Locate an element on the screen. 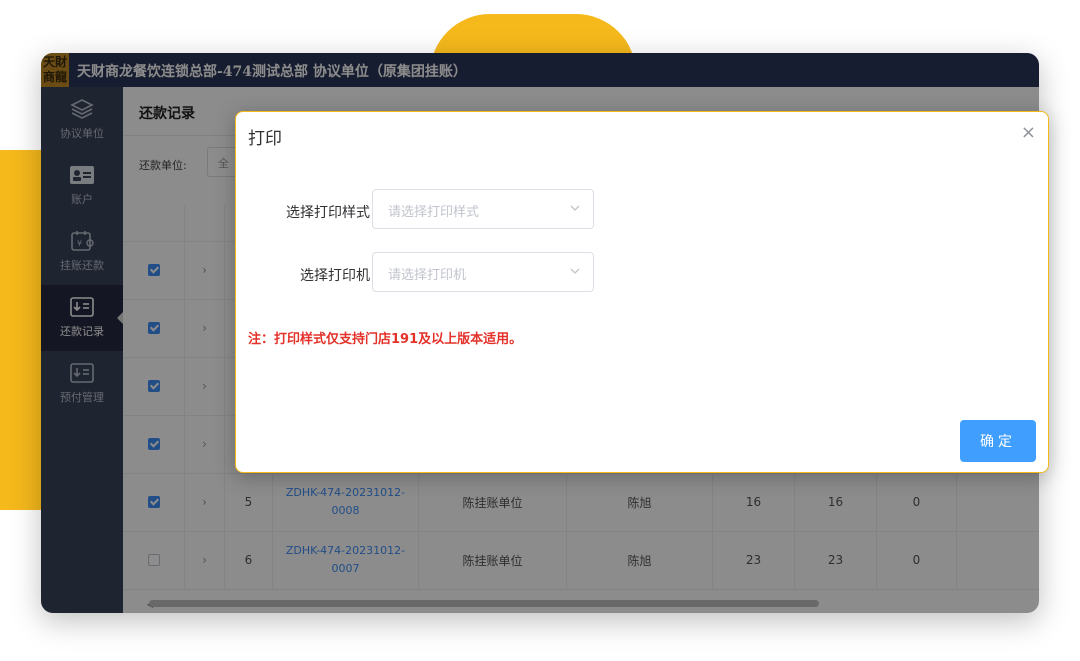  print-style-select: 请选择打印样式 is located at coordinates (483, 209).